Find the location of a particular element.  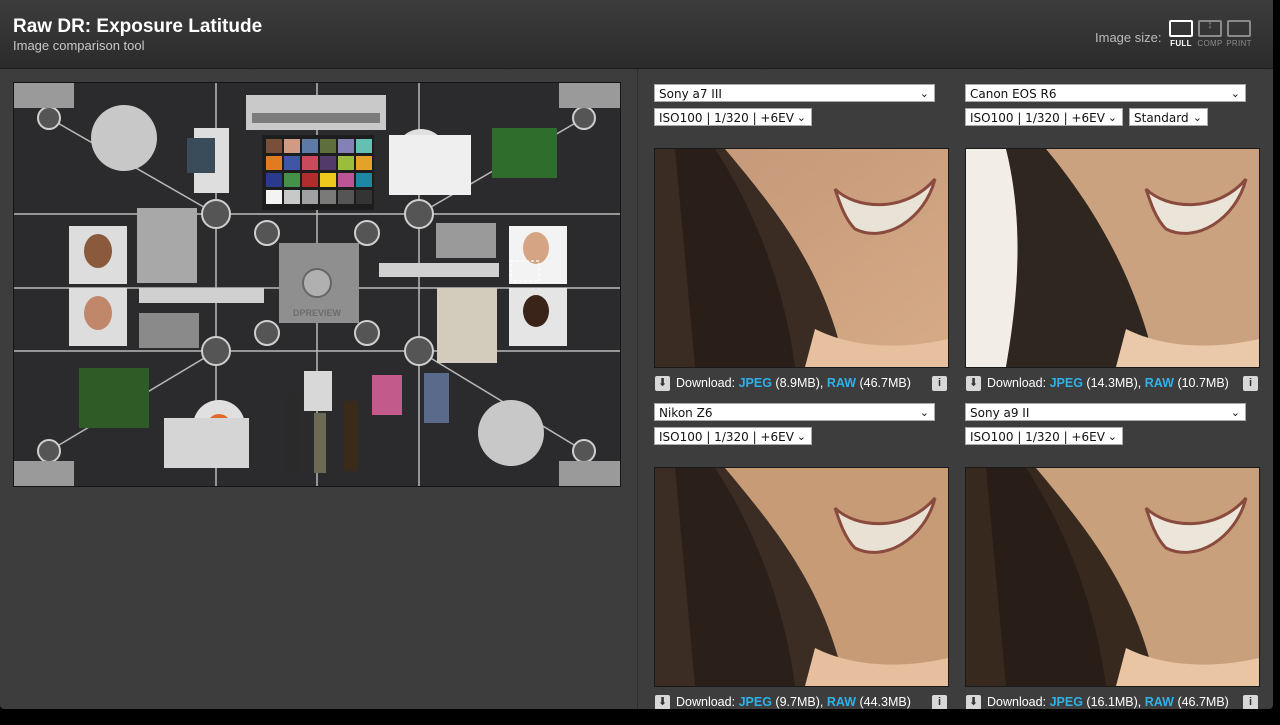

jpeg-link-2: JPEG is located at coordinates (1066, 383).